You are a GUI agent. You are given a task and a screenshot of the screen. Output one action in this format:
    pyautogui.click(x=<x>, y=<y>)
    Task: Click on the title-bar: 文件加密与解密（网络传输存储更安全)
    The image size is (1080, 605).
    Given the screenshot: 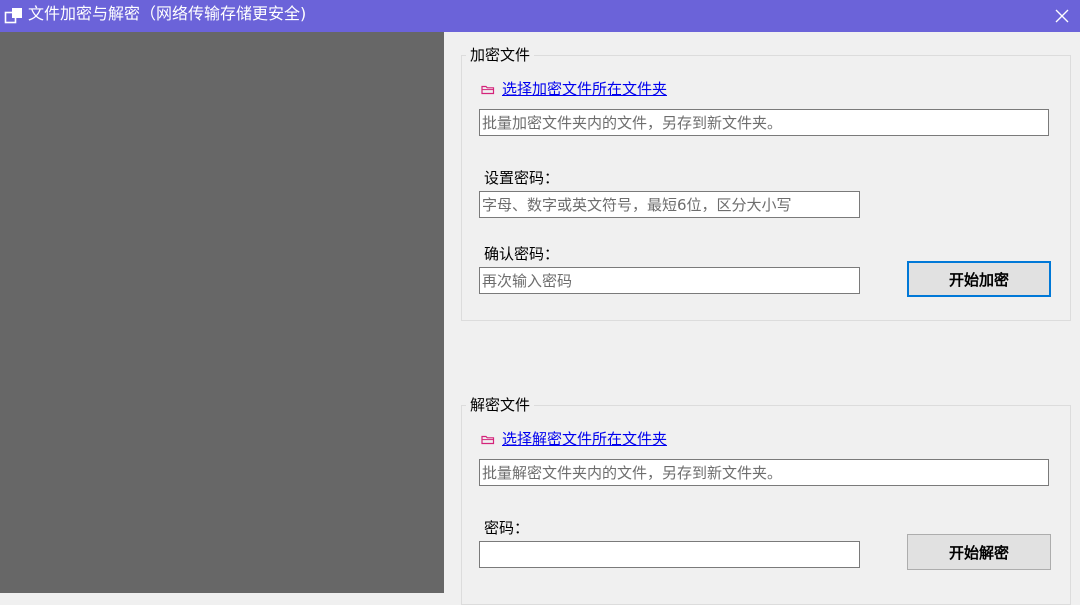 What is the action you would take?
    pyautogui.click(x=540, y=16)
    